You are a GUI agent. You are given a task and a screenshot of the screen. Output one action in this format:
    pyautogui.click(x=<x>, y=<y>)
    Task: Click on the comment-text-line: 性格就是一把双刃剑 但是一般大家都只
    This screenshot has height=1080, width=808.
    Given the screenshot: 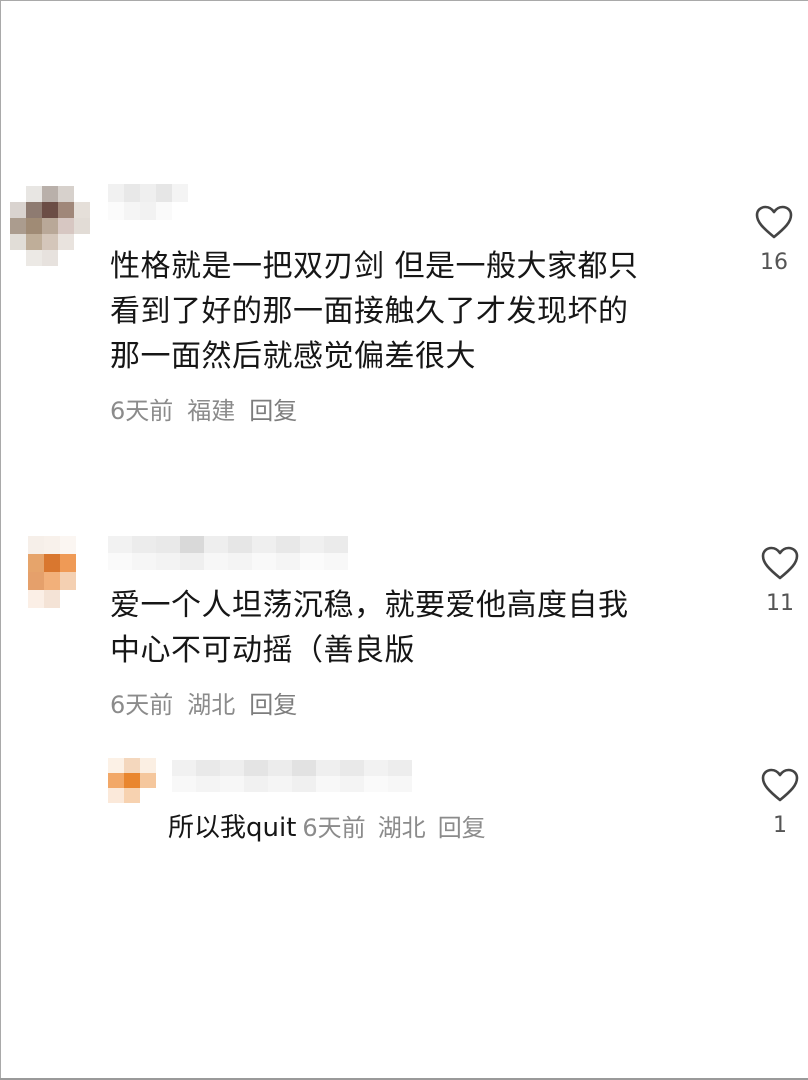 What is the action you would take?
    pyautogui.click(x=374, y=266)
    